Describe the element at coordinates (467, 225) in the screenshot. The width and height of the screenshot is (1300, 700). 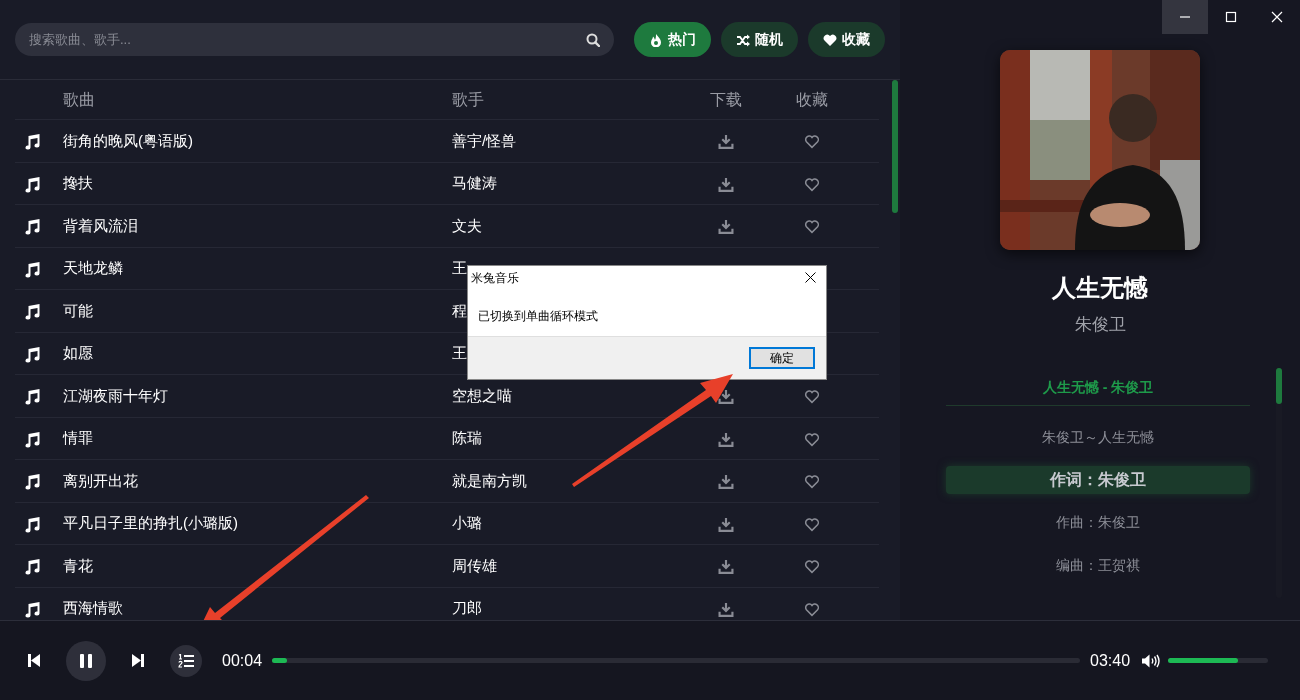
I see `singer-name: 文夫` at that location.